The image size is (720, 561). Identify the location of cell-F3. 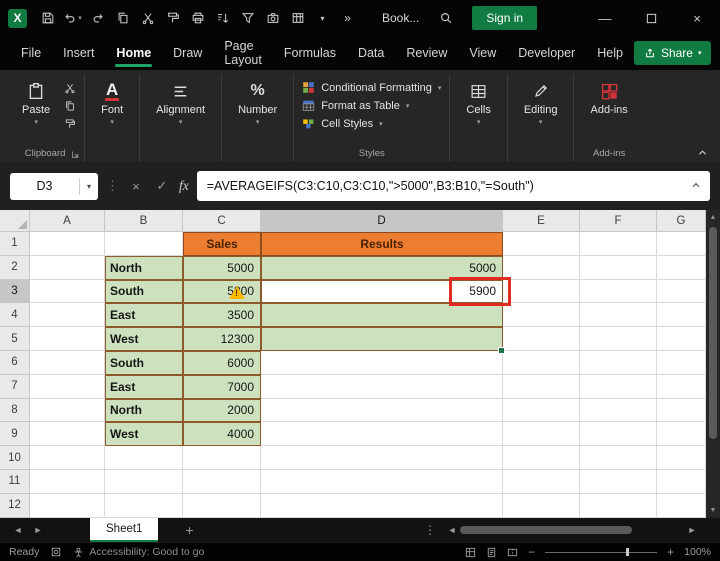
(618, 291).